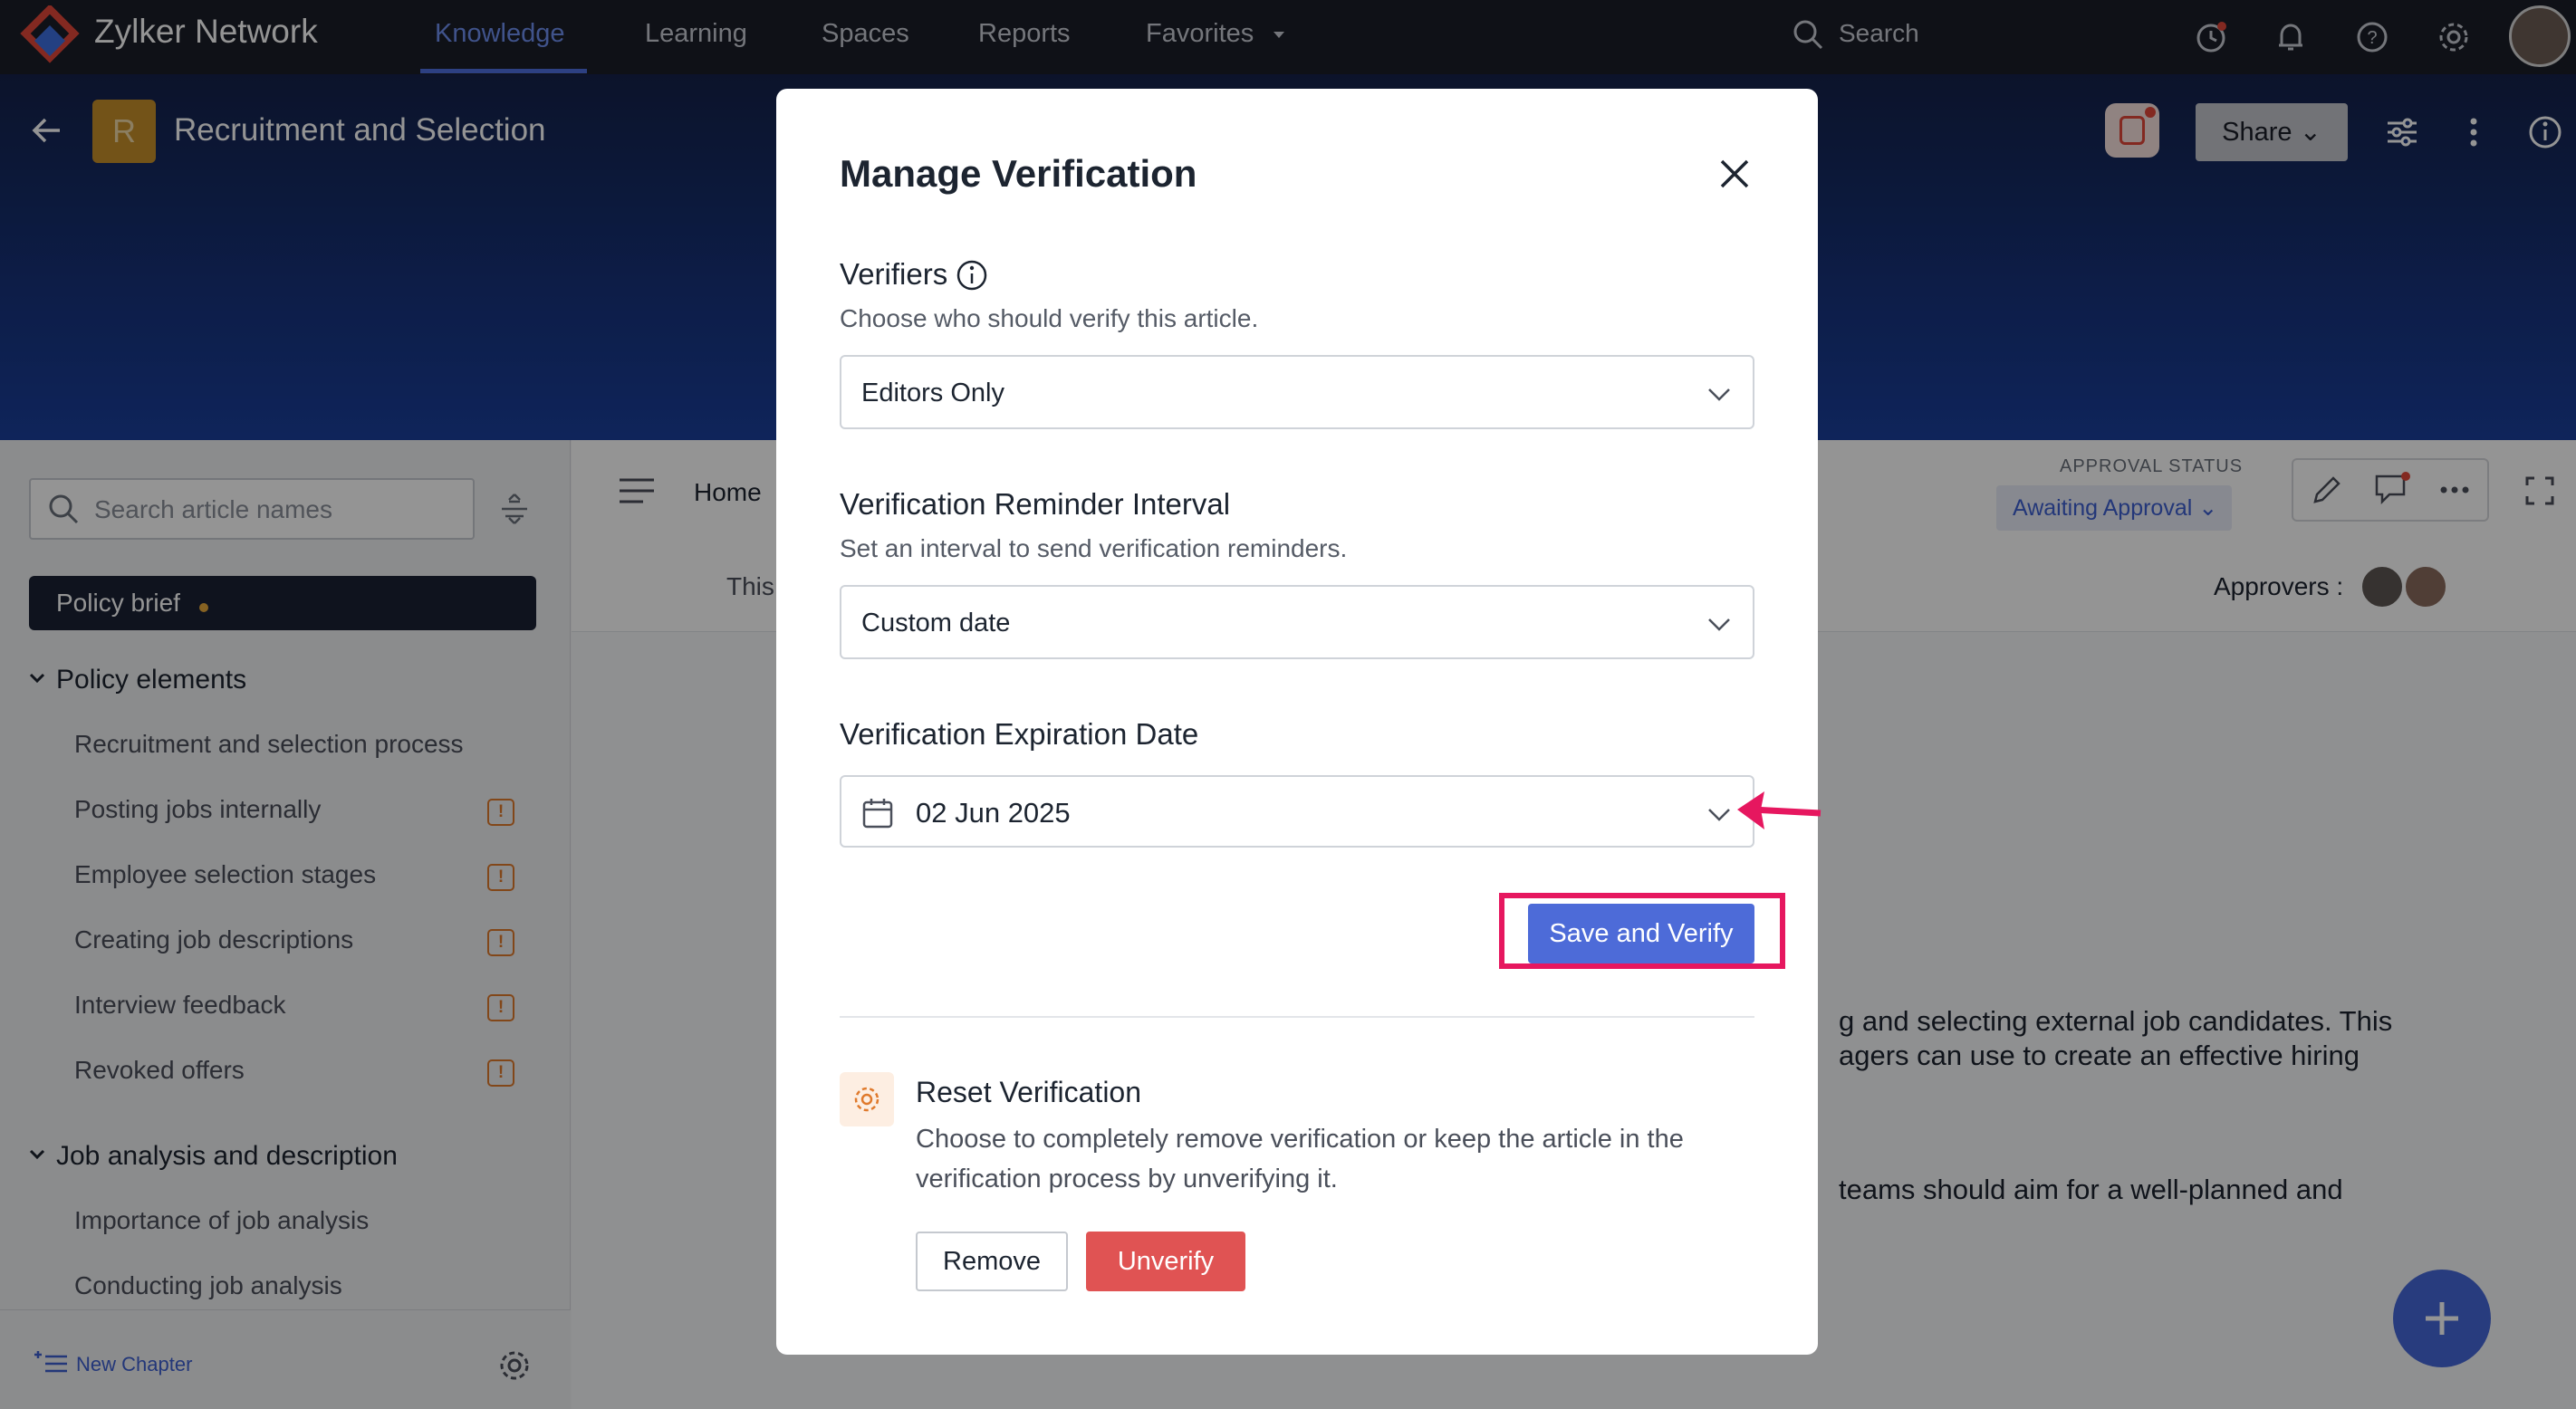 The height and width of the screenshot is (1409, 2576). What do you see at coordinates (1049, 318) in the screenshot?
I see `verifiers-description: Choose who should verify this article.` at bounding box center [1049, 318].